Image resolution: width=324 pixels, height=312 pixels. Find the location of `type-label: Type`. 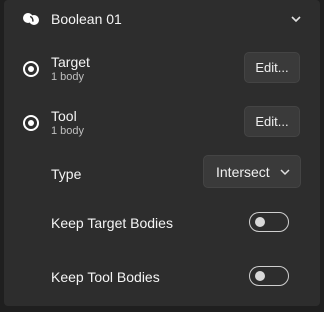

type-label: Type is located at coordinates (66, 174).